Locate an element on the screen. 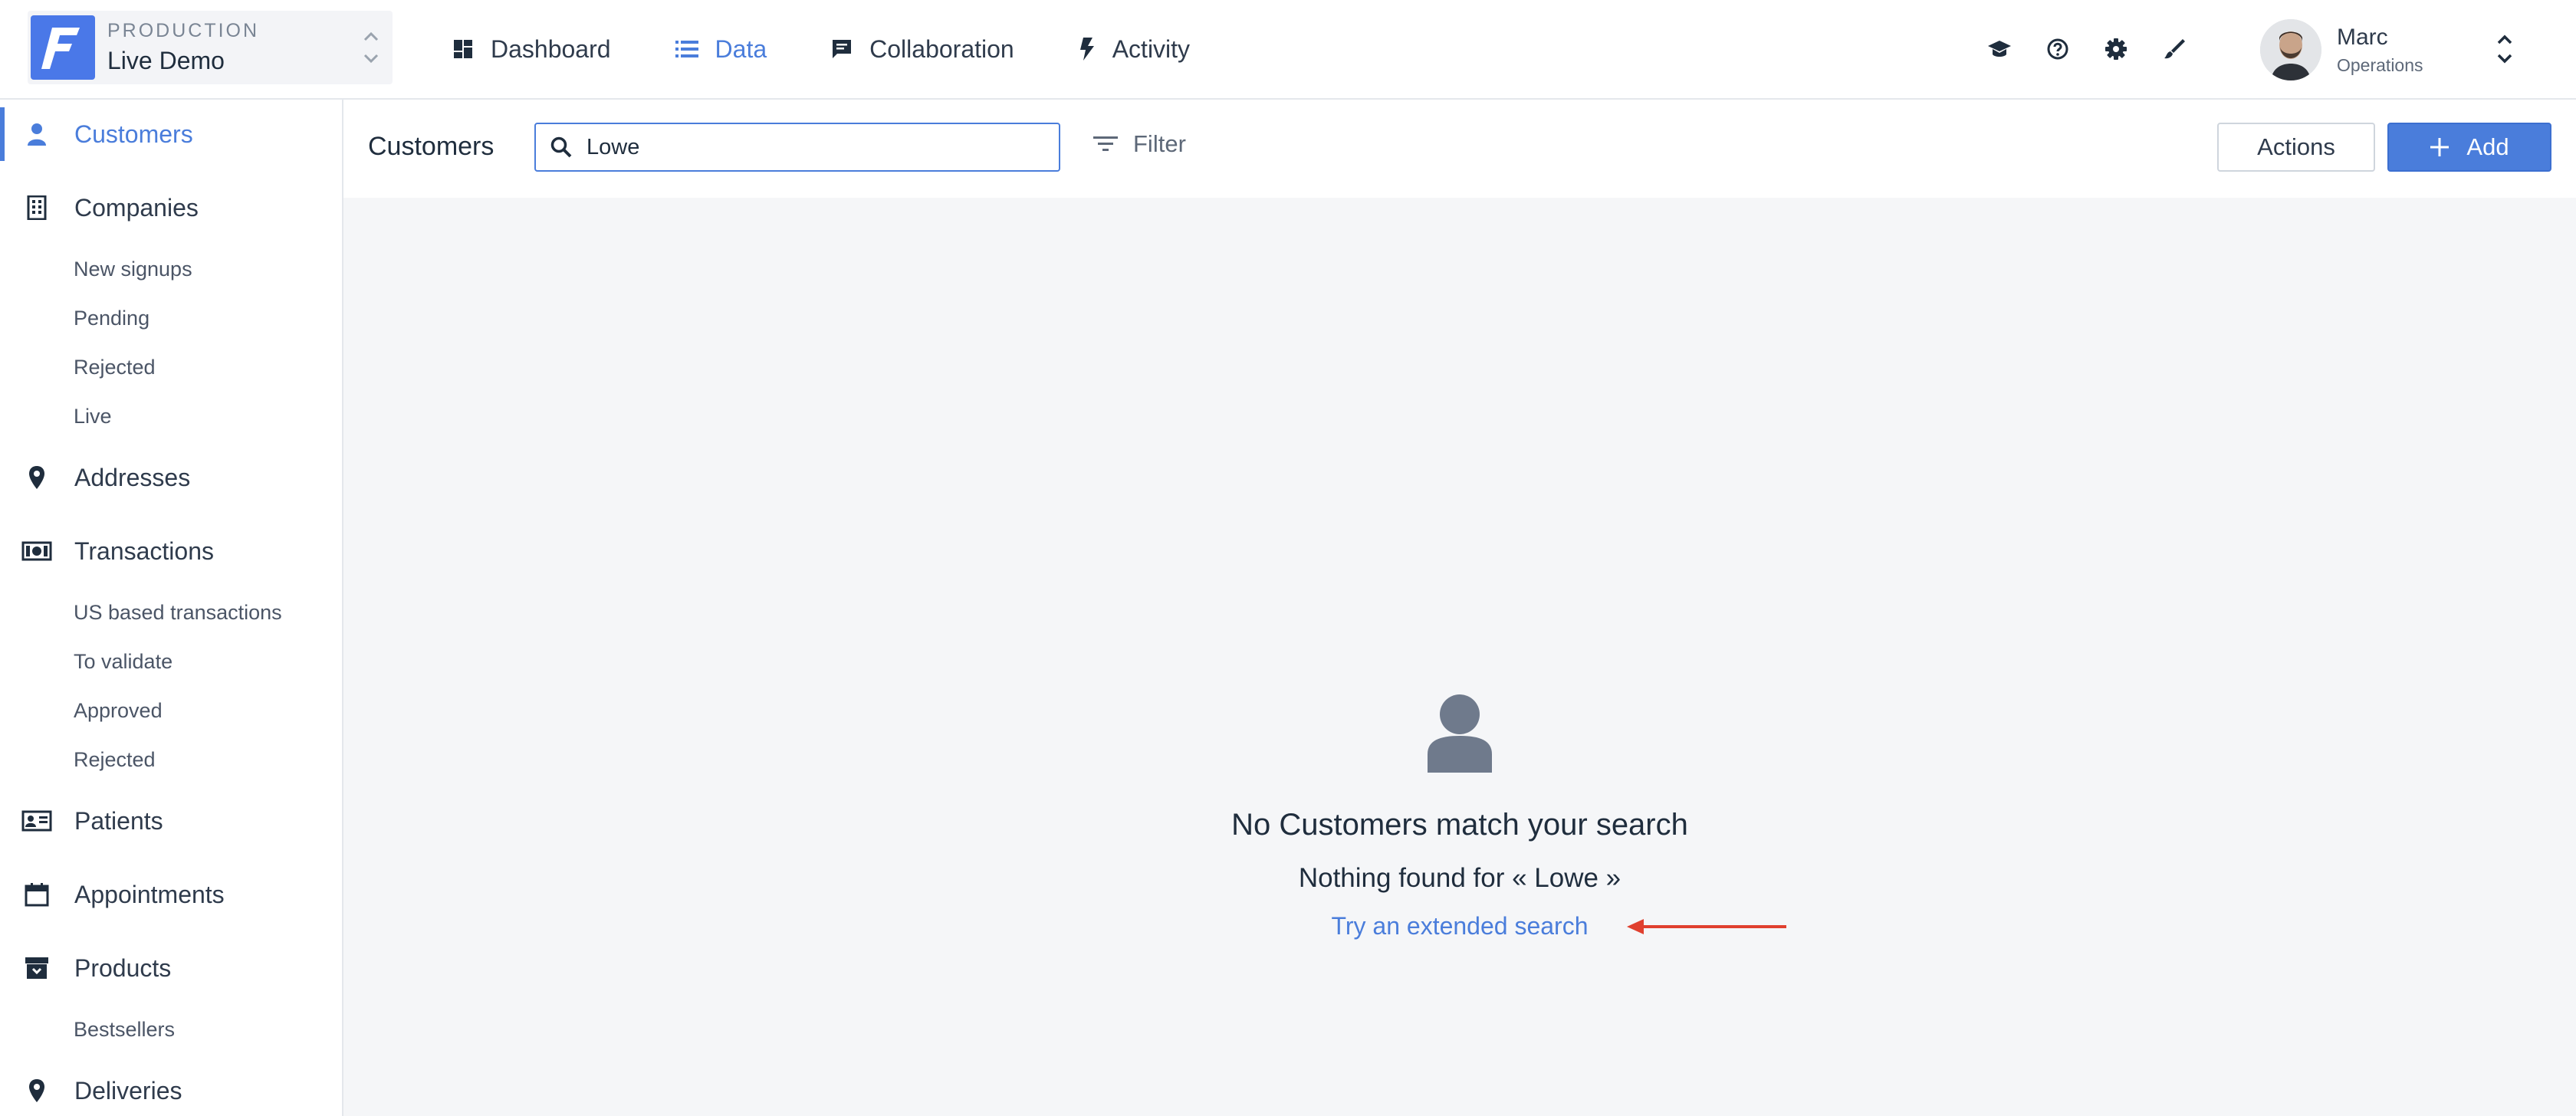 This screenshot has width=2576, height=1116. help-button is located at coordinates (2057, 49).